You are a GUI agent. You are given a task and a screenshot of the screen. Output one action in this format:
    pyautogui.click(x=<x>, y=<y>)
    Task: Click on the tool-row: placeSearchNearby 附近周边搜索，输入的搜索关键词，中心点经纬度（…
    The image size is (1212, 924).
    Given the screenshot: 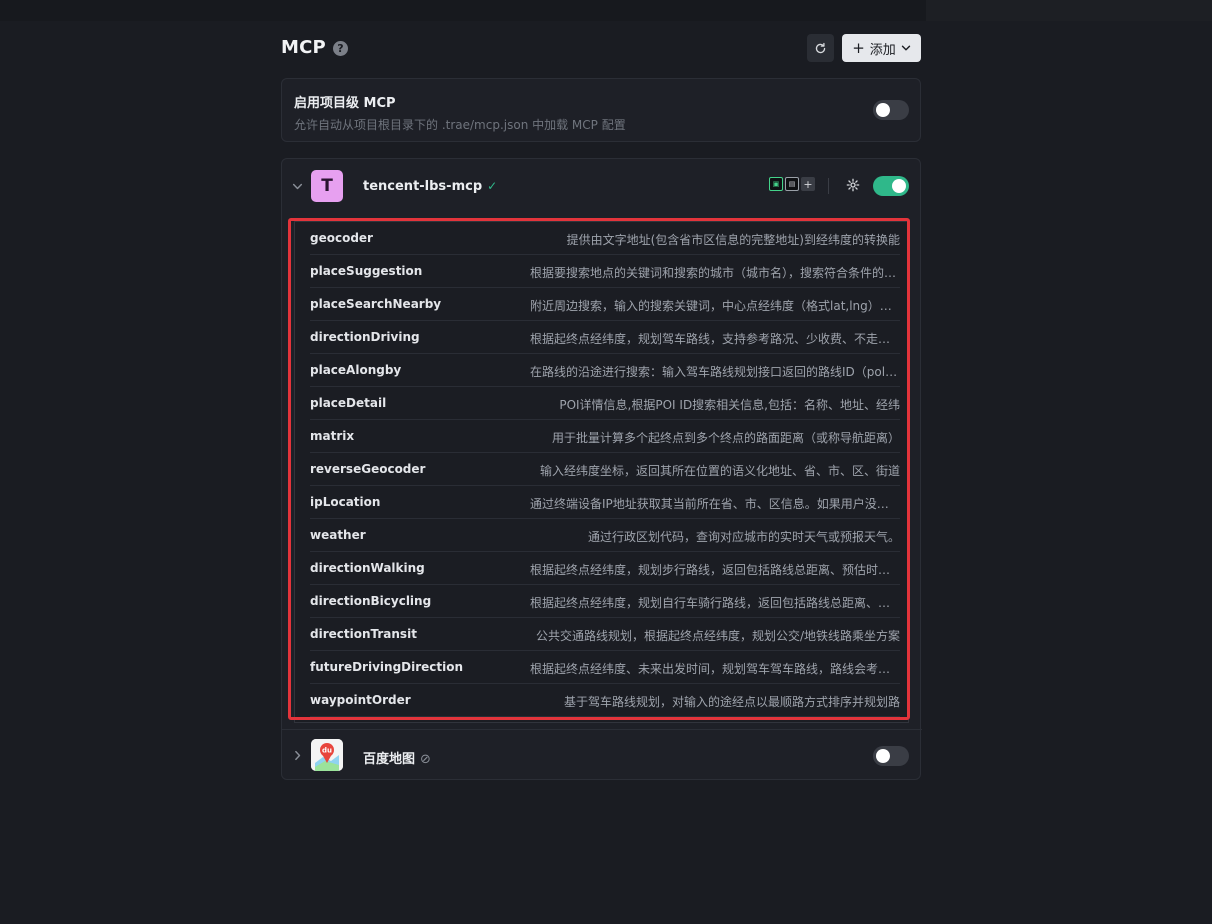 What is the action you would take?
    pyautogui.click(x=605, y=304)
    